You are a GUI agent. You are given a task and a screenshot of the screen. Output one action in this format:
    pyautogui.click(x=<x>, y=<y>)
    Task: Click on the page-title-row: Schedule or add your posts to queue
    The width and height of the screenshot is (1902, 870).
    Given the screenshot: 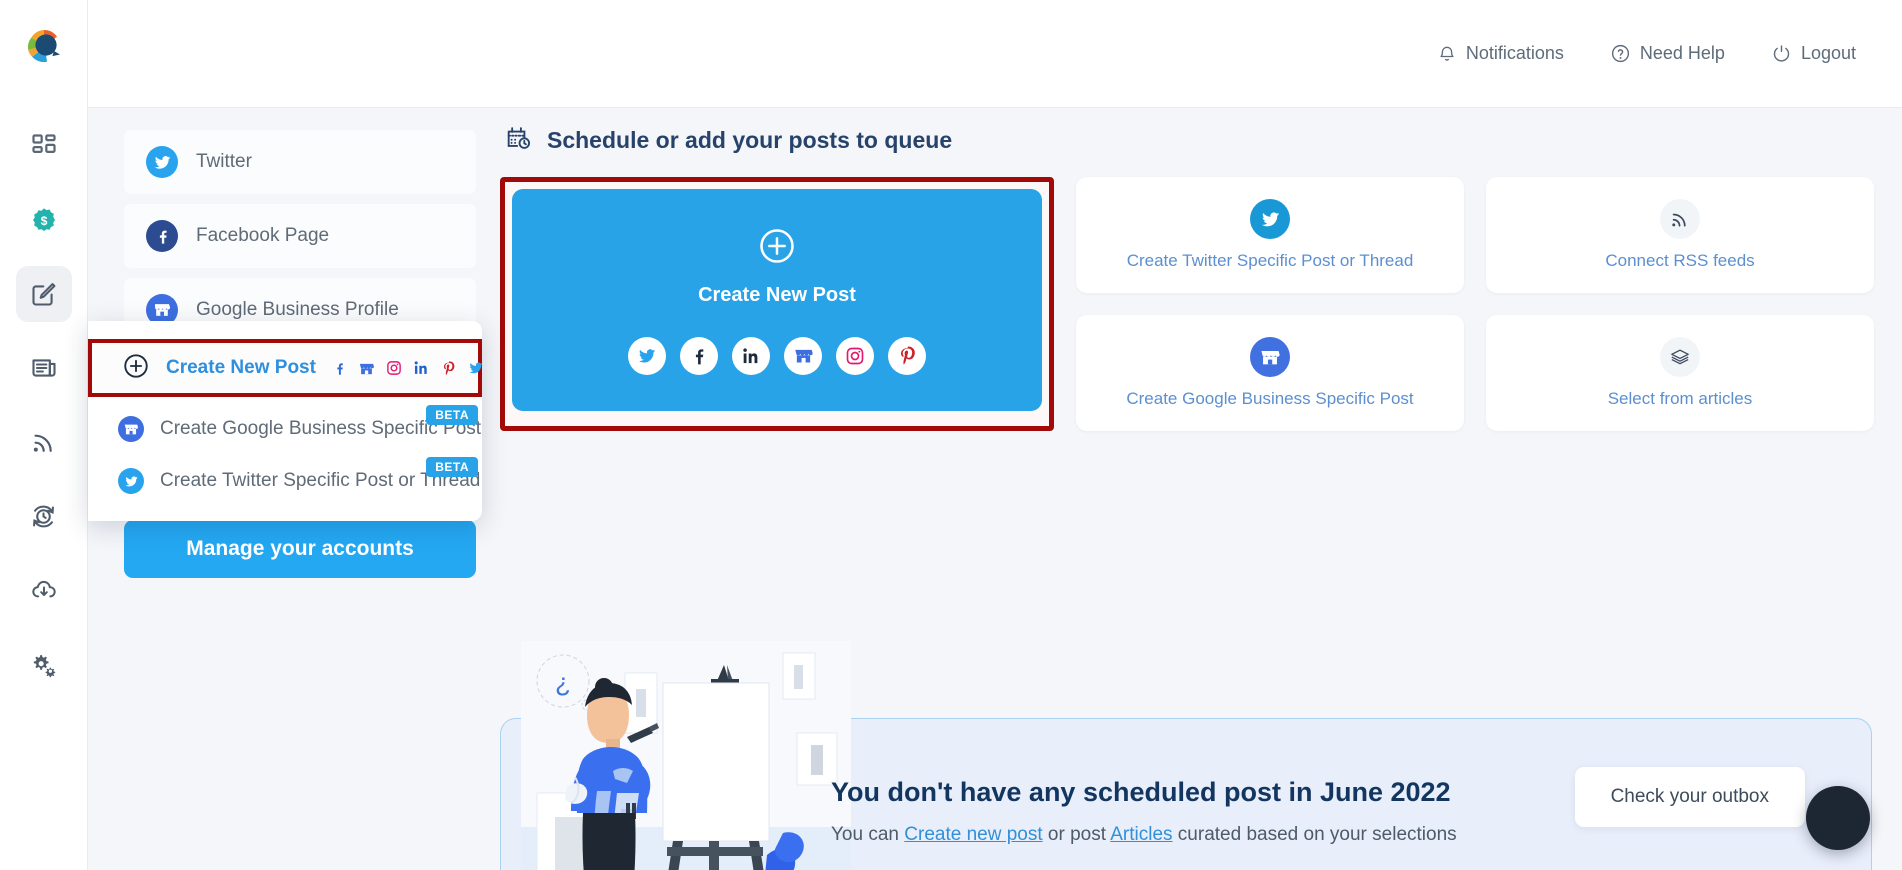 What is the action you would take?
    pyautogui.click(x=1186, y=140)
    